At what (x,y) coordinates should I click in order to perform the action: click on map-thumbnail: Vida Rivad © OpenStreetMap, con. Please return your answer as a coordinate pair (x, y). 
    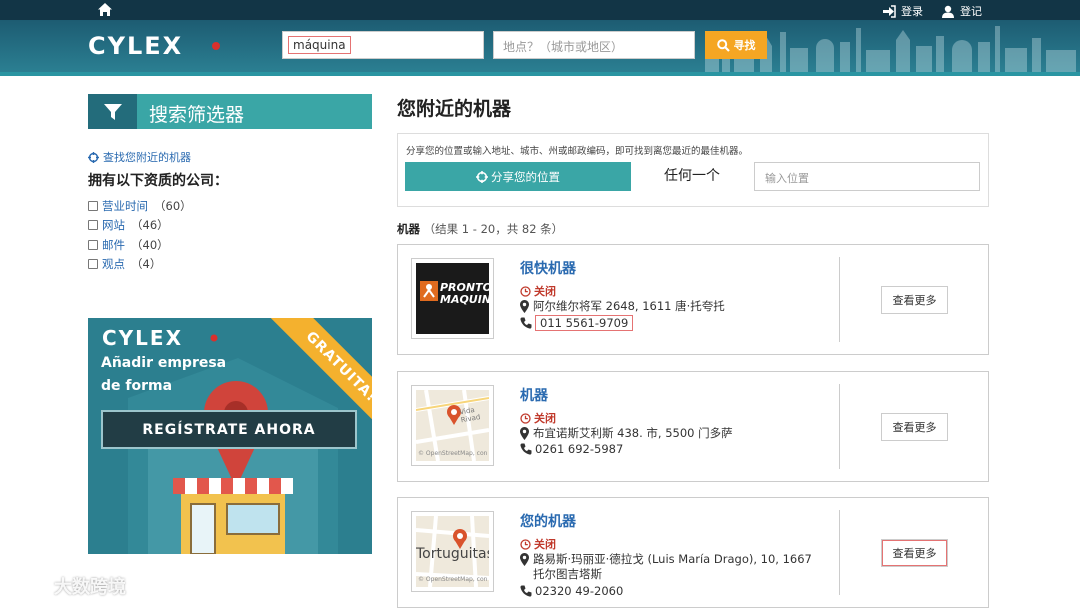
    Looking at the image, I should click on (452, 425).